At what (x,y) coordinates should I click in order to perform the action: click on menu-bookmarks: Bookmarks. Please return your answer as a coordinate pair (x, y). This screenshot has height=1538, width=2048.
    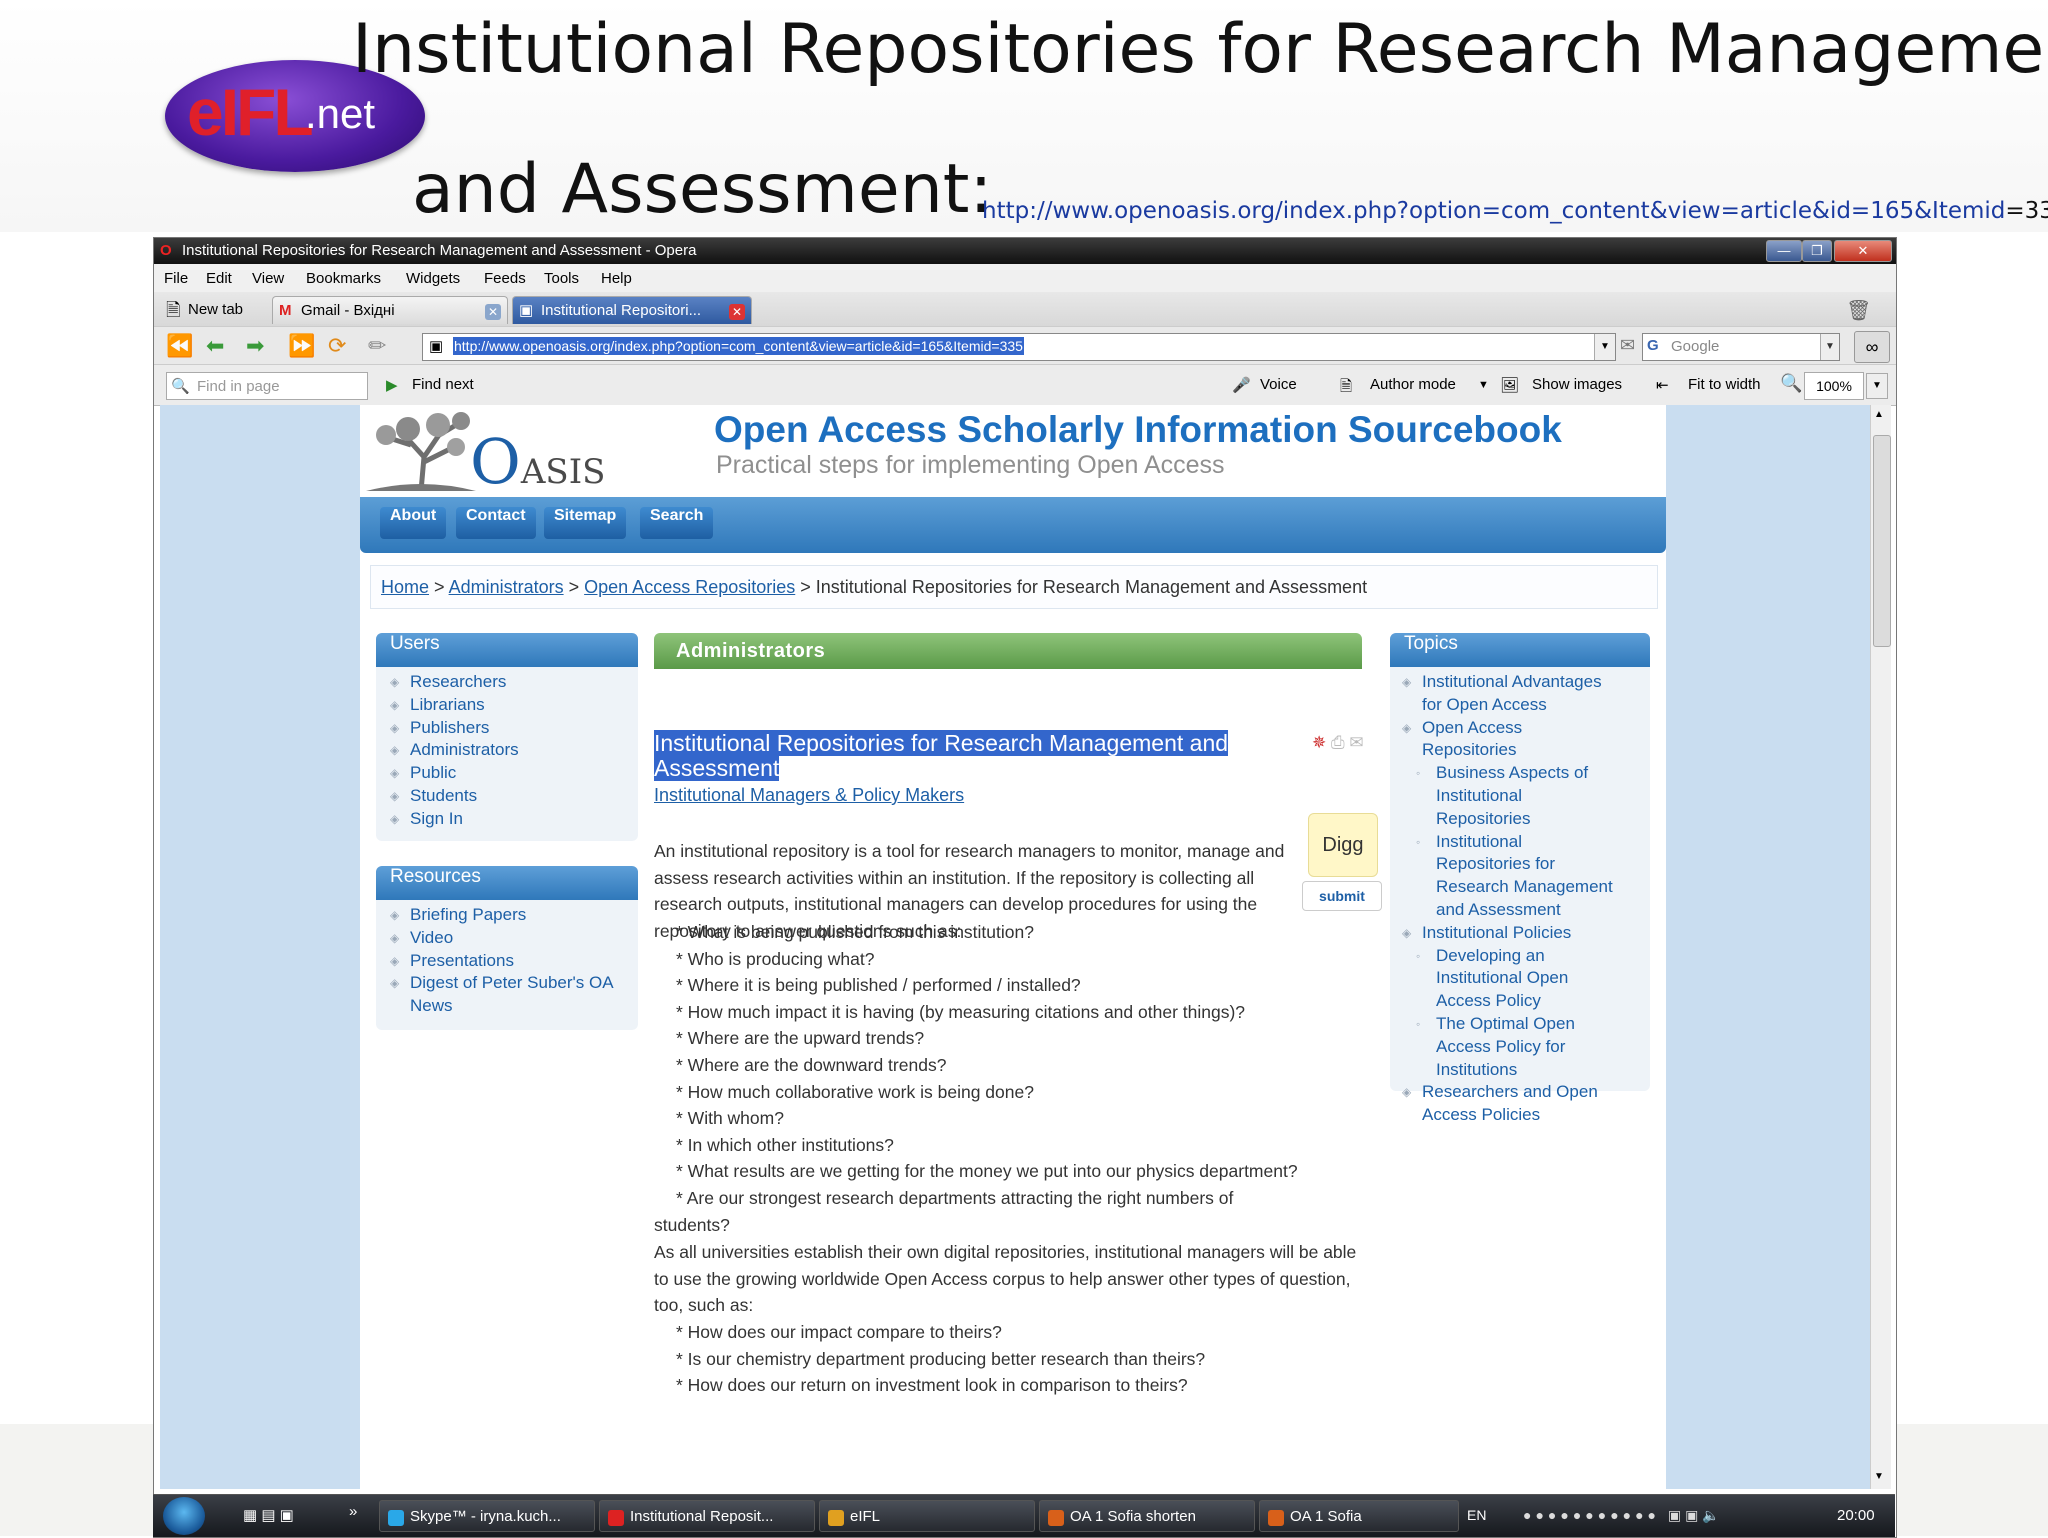
    Looking at the image, I should click on (343, 278).